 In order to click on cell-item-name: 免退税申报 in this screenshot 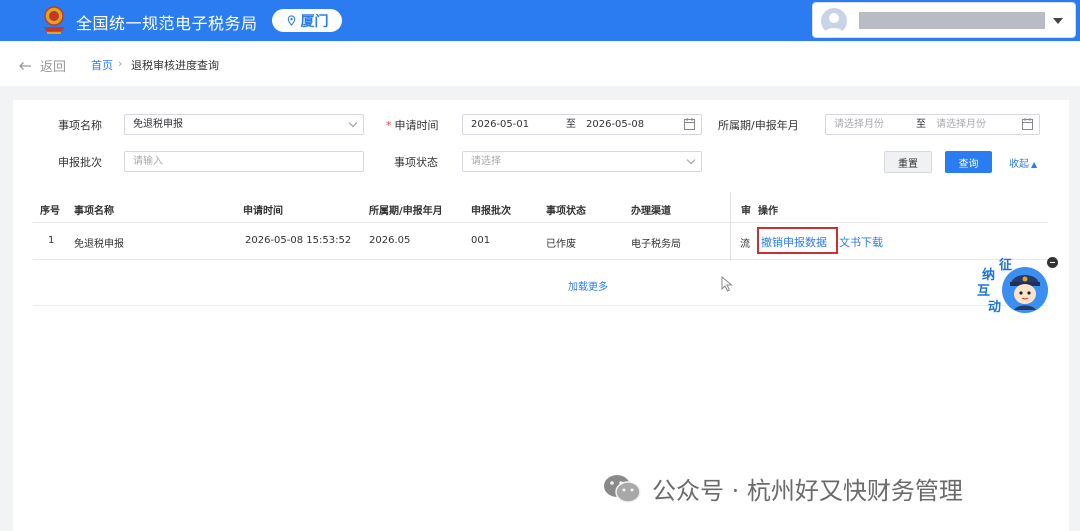, I will do `click(99, 244)`.